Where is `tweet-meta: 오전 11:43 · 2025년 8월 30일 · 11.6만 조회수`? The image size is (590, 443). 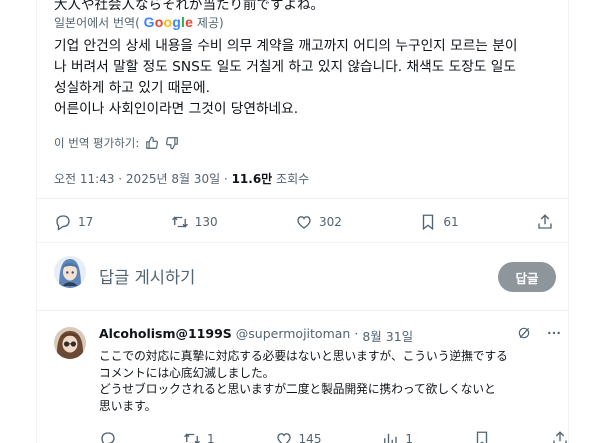
tweet-meta: 오전 11:43 · 2025년 8월 30일 · 11.6만 조회수 is located at coordinates (181, 178).